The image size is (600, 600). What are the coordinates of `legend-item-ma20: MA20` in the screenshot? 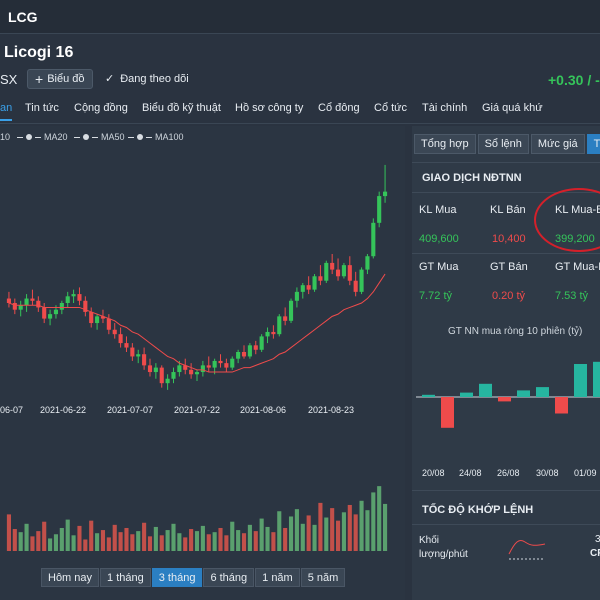 It's located at (42, 137).